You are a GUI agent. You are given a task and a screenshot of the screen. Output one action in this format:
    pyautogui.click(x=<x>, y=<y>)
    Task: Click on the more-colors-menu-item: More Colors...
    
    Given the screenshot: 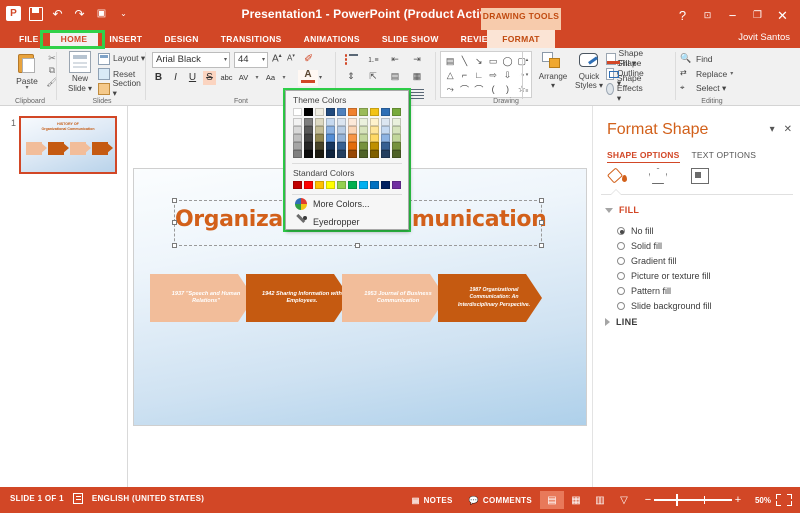 What is the action you would take?
    pyautogui.click(x=347, y=204)
    